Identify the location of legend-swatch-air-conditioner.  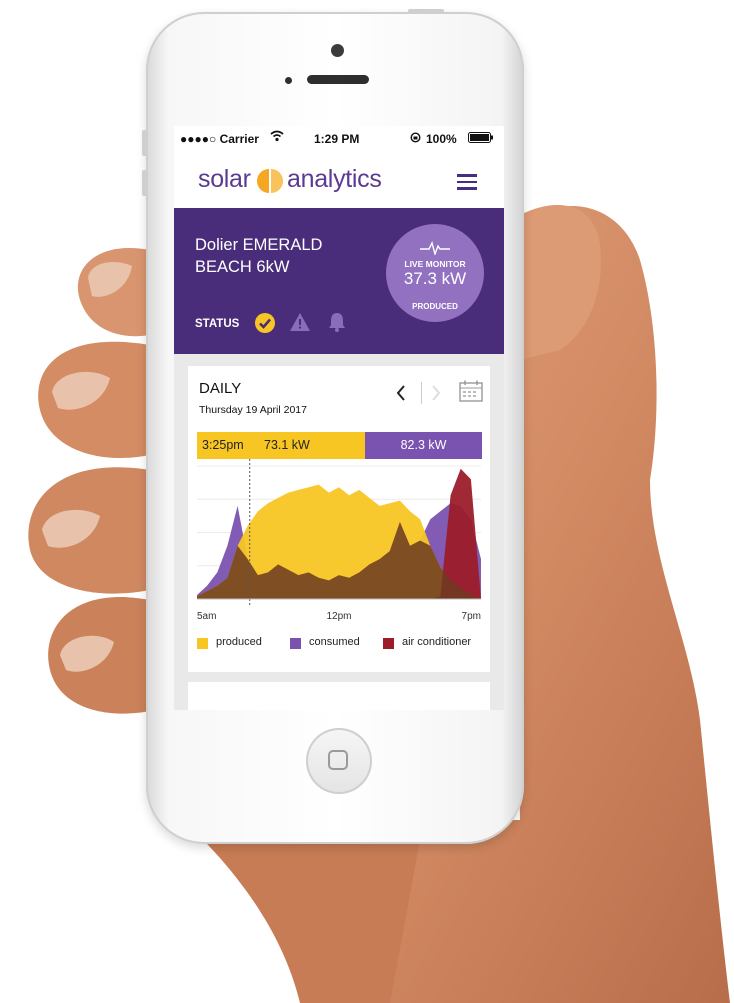
(388, 643).